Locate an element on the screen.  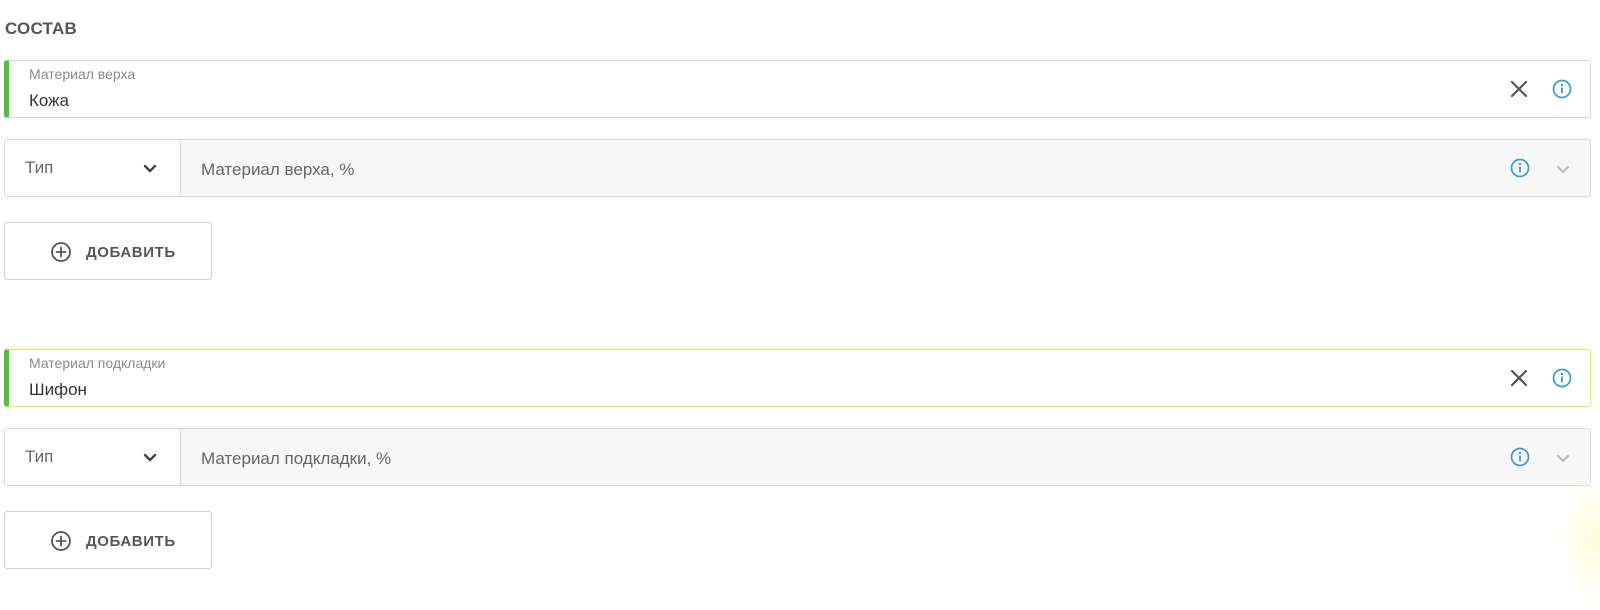
lining-material-field: Материал подкладки Шифон is located at coordinates (797, 378).